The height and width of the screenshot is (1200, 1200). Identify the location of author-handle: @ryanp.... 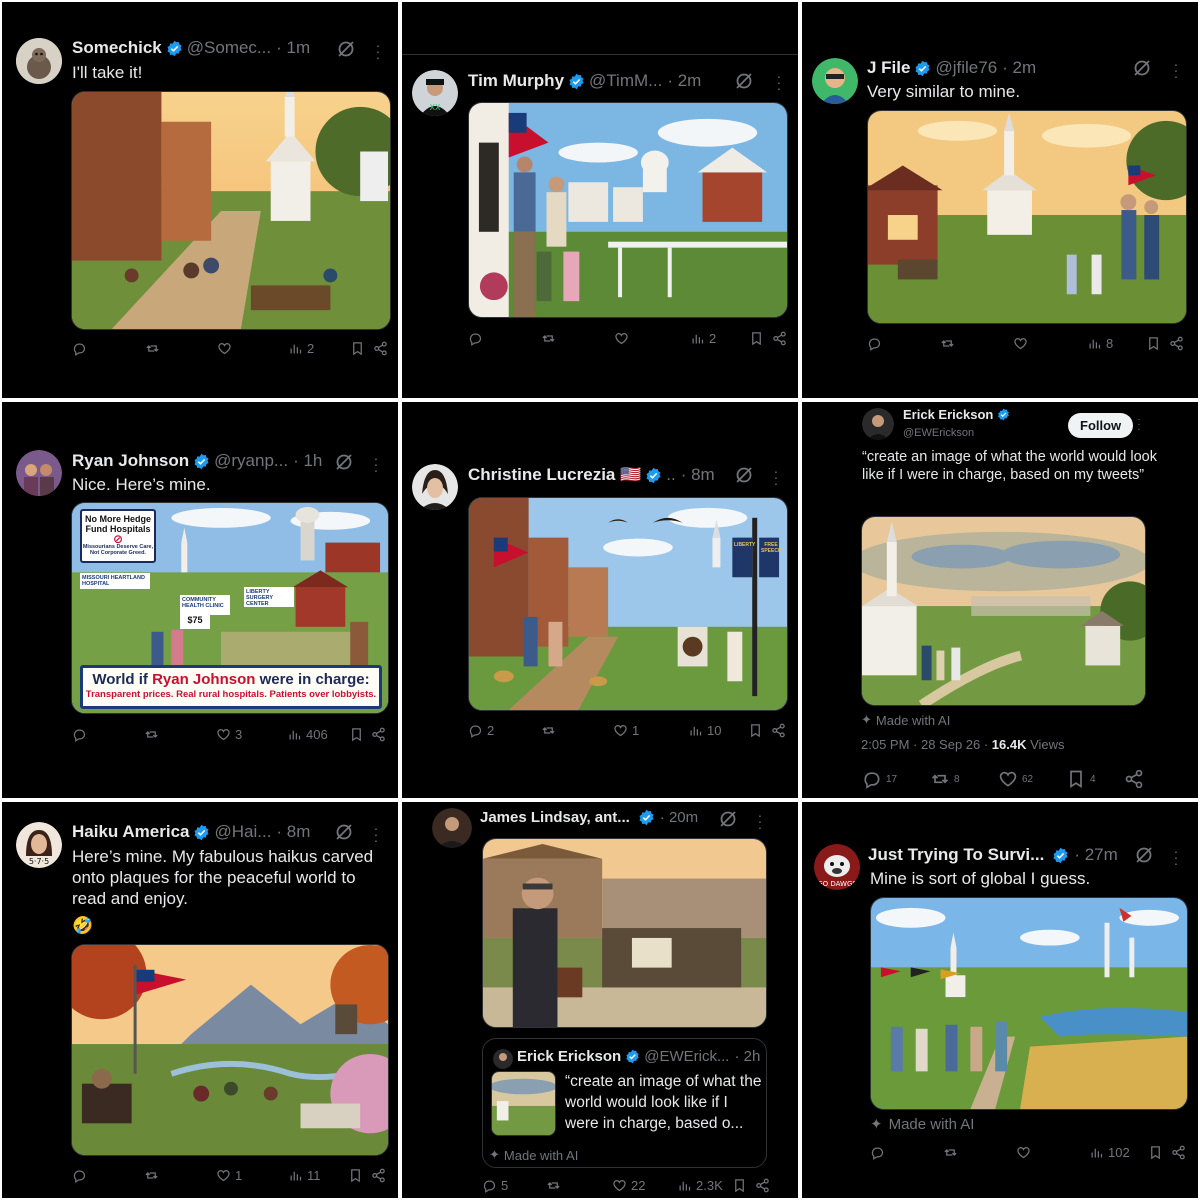
(251, 461).